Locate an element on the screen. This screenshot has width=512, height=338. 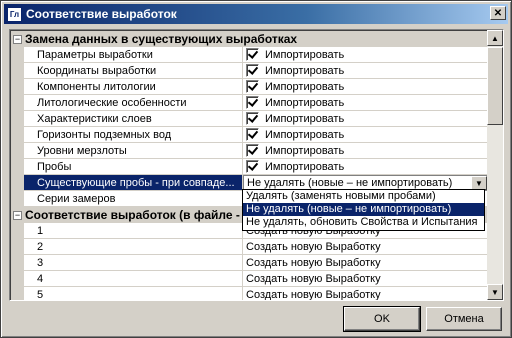
property-row: Координаты выработки Импортировать is located at coordinates (249, 71).